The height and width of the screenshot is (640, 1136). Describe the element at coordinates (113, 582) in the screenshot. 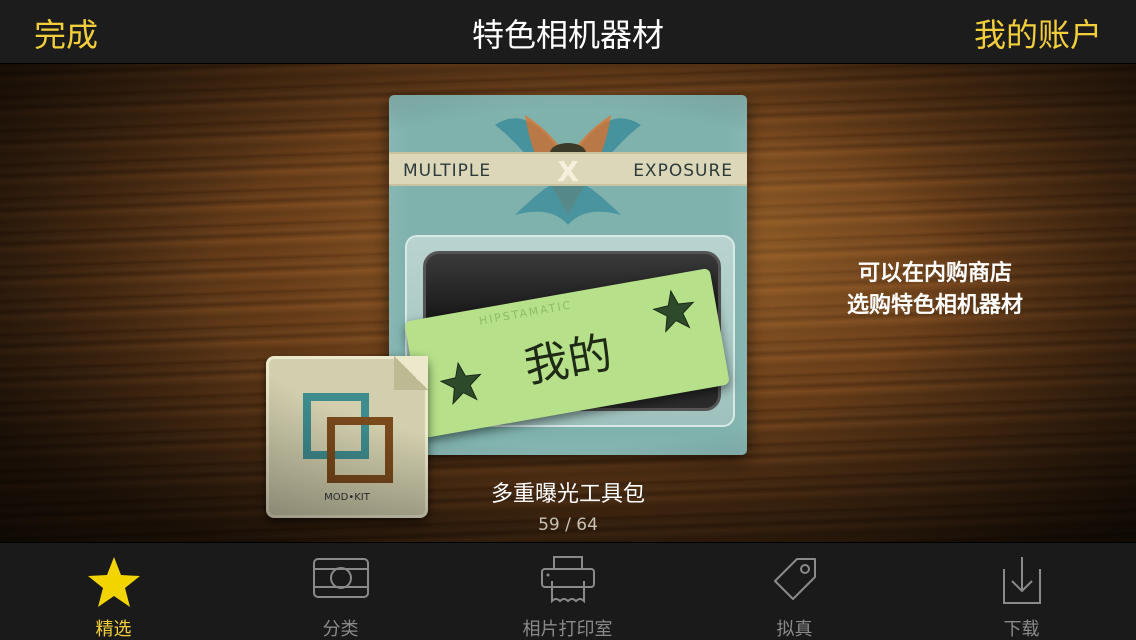

I see `star-icon` at that location.